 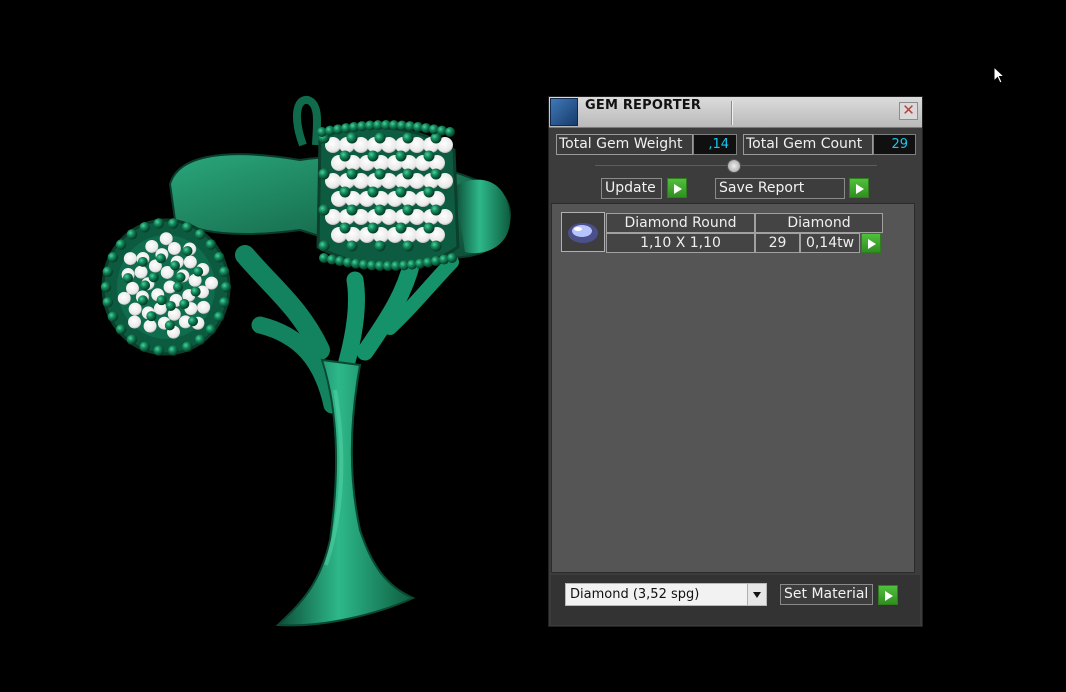 I want to click on set-material-button, so click(x=888, y=595).